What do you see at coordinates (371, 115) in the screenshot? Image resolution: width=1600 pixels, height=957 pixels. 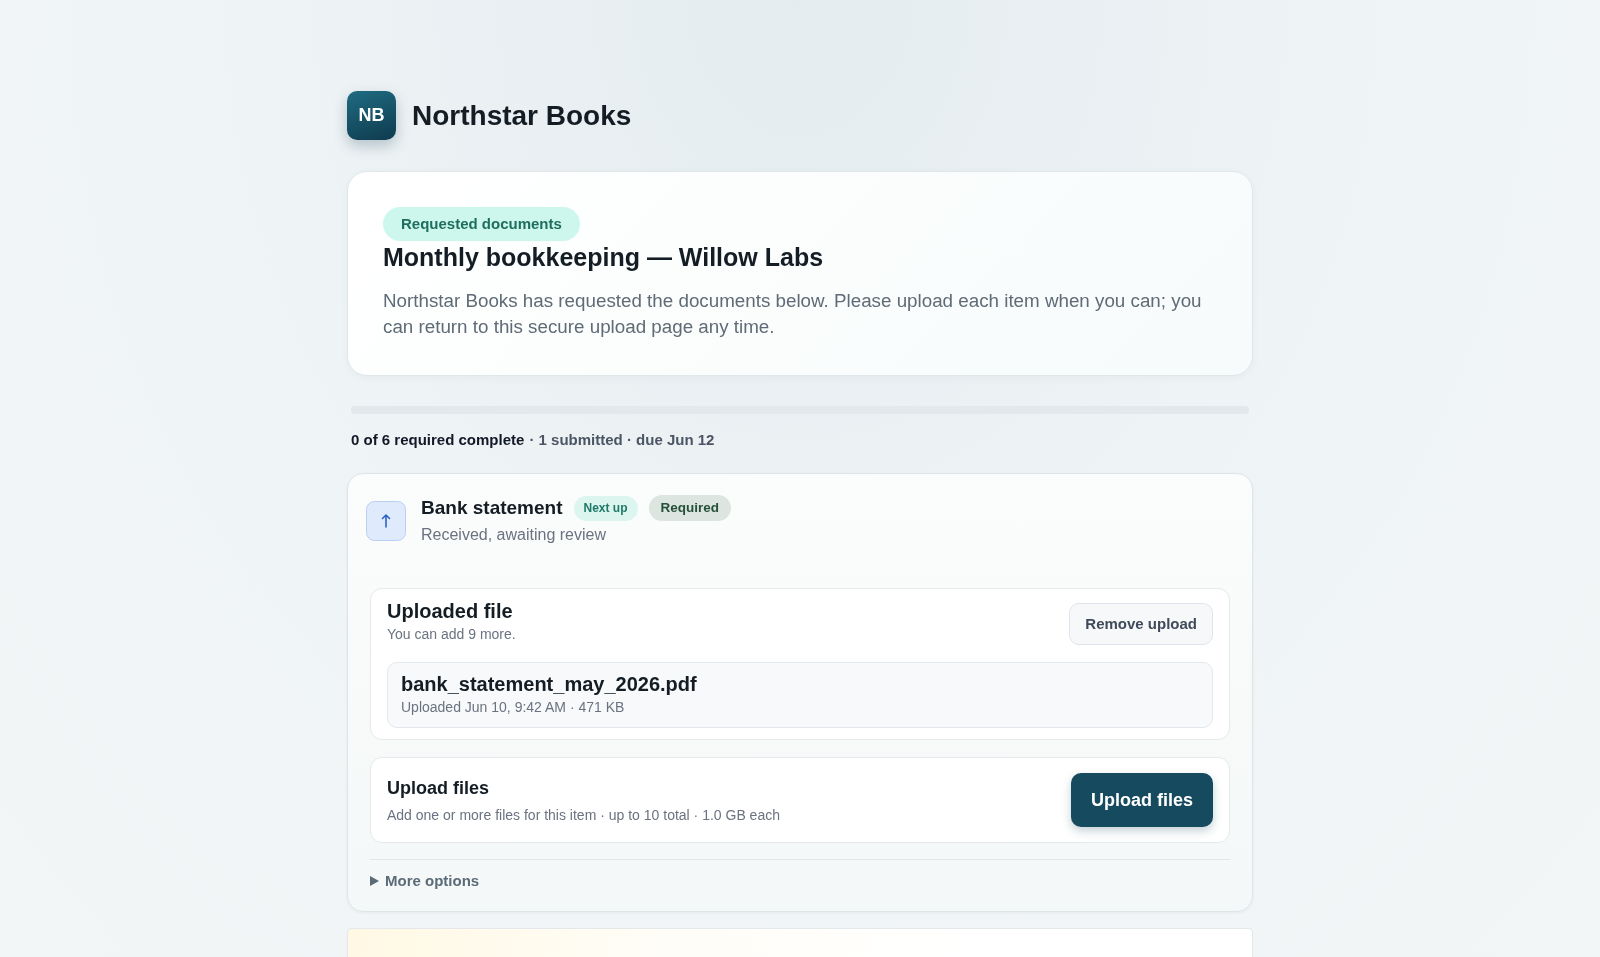 I see `brand-logo: NB` at bounding box center [371, 115].